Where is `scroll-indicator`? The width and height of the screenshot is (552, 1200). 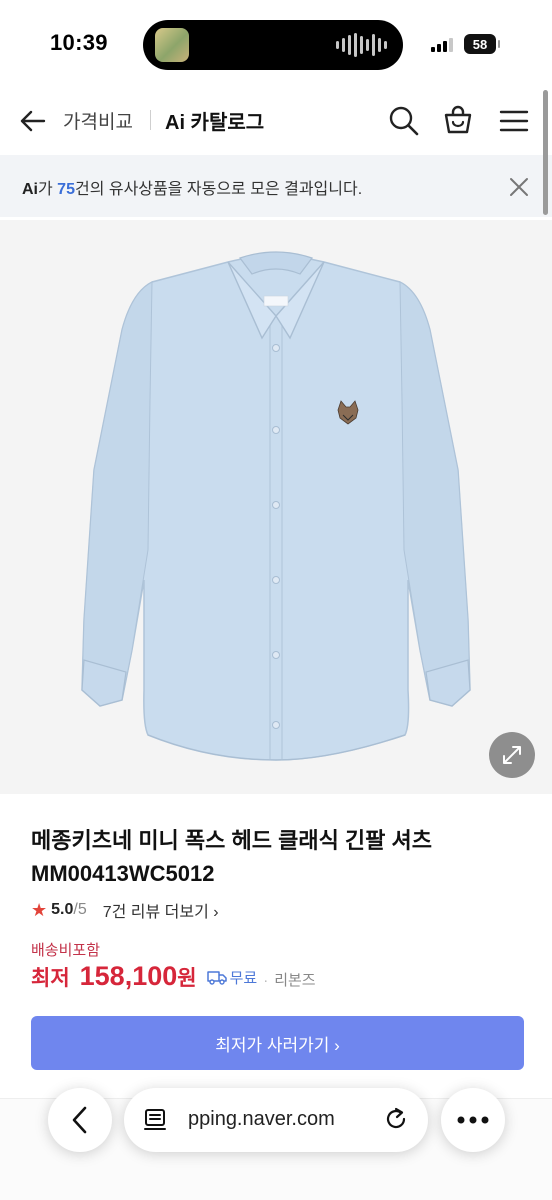
scroll-indicator is located at coordinates (545, 152).